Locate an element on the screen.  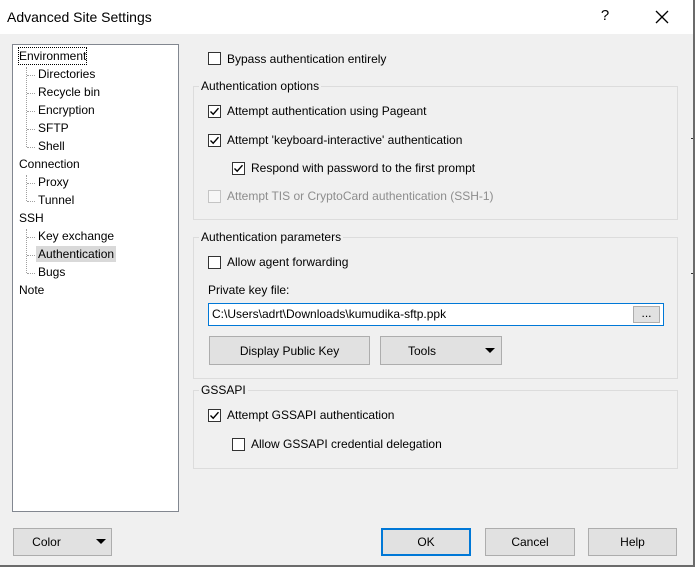
window-title: Advanced Site Settings is located at coordinates (79, 17).